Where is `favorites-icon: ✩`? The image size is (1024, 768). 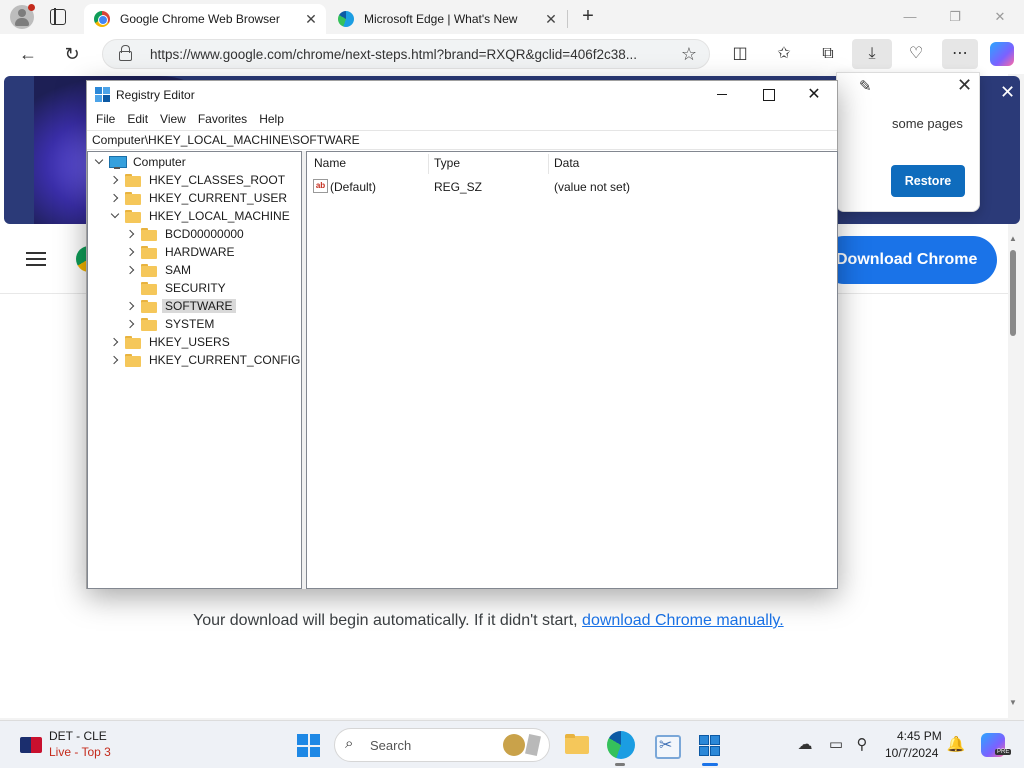
favorites-icon: ✩ is located at coordinates (784, 54).